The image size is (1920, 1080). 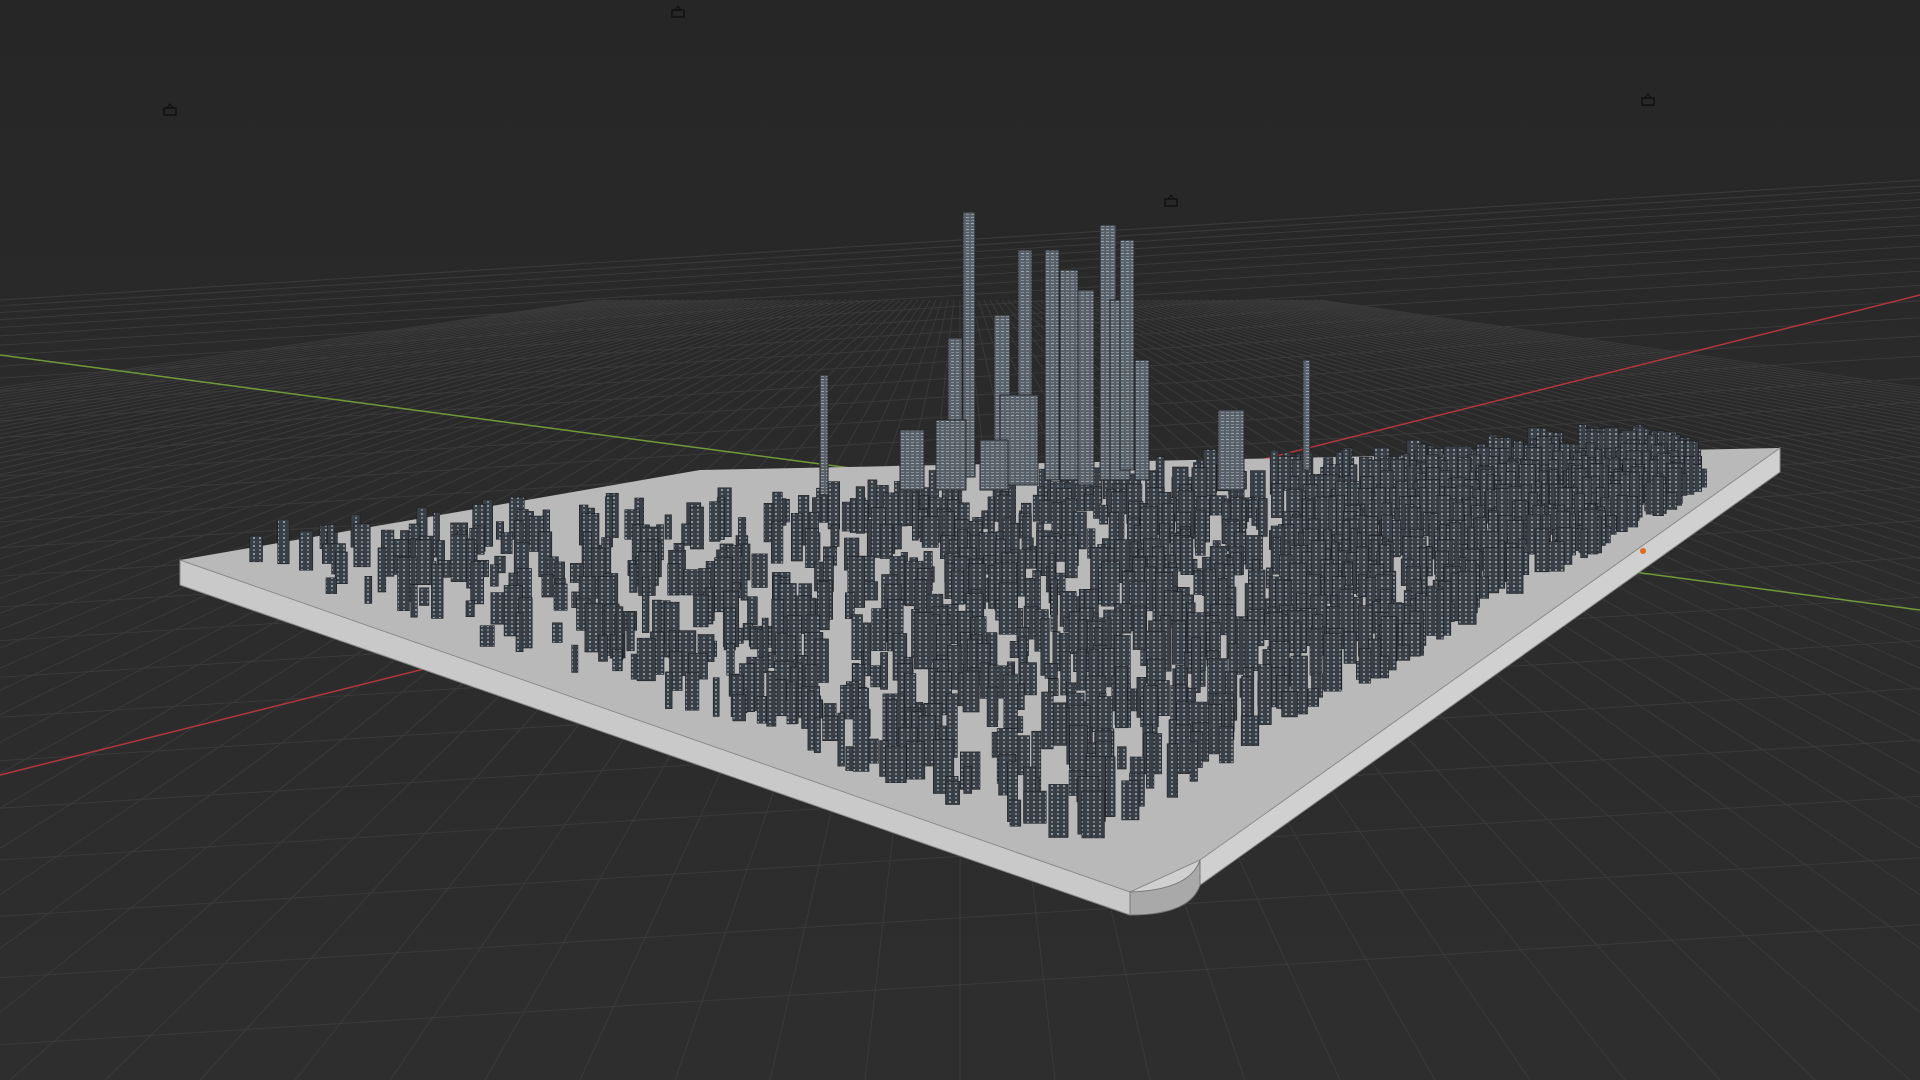 I want to click on skyscraper-cluster, so click(x=1065, y=353).